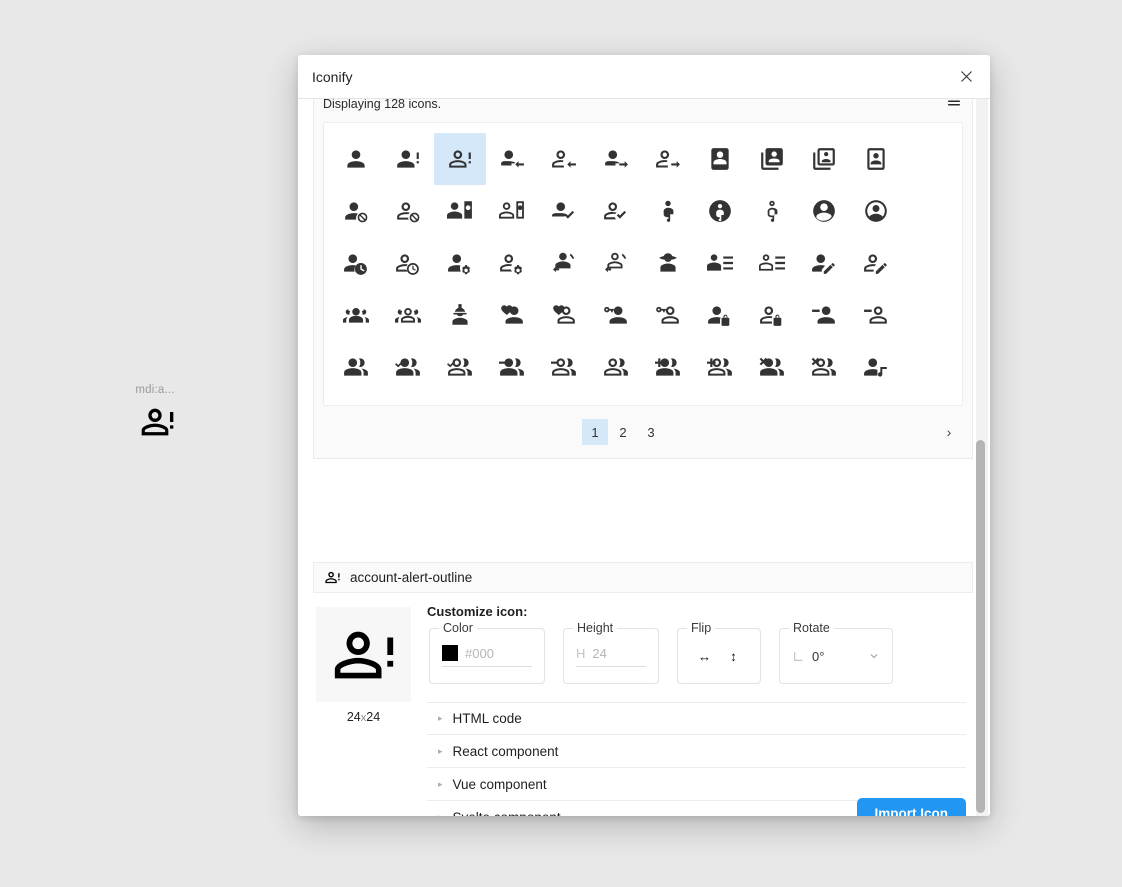  Describe the element at coordinates (668, 367) in the screenshot. I see `icon-cell-account-multiple-plus` at that location.